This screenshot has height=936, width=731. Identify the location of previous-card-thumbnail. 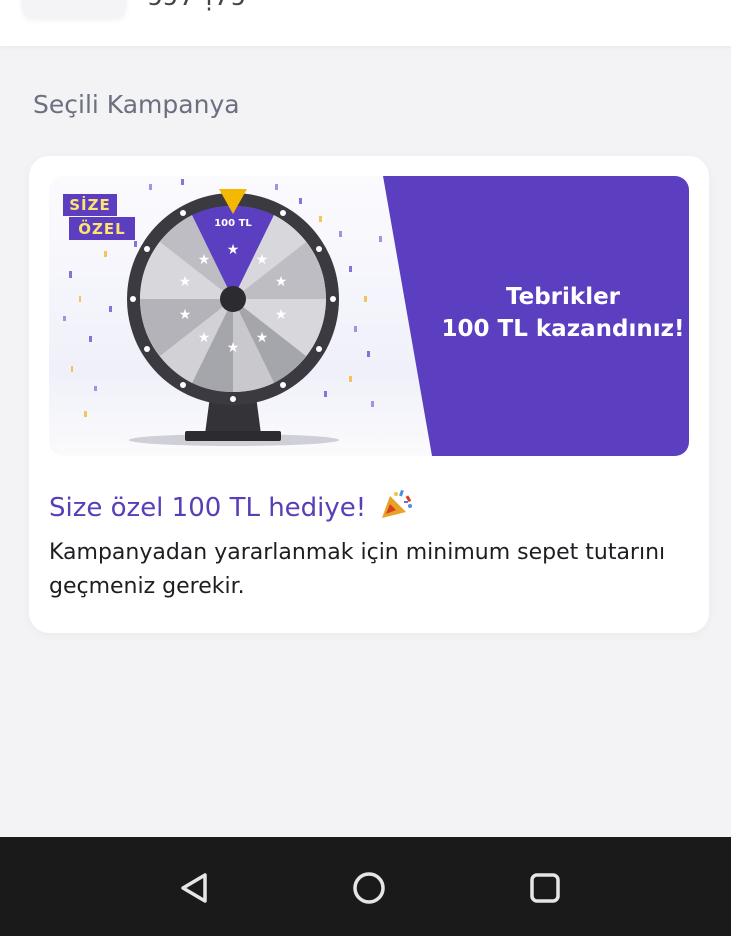
(74, 9).